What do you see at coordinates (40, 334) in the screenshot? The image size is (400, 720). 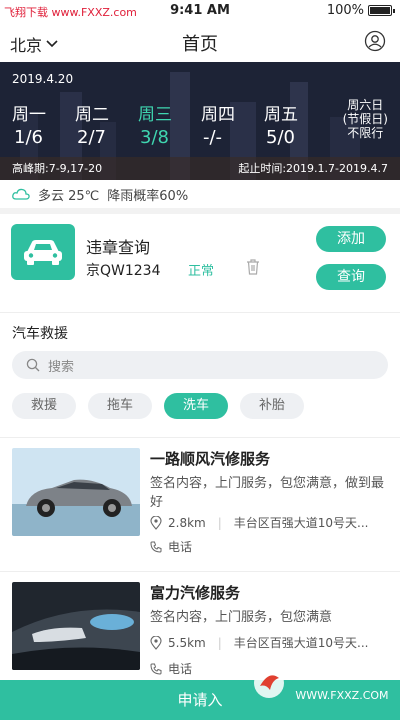 I see `section-title: 汽车救援` at bounding box center [40, 334].